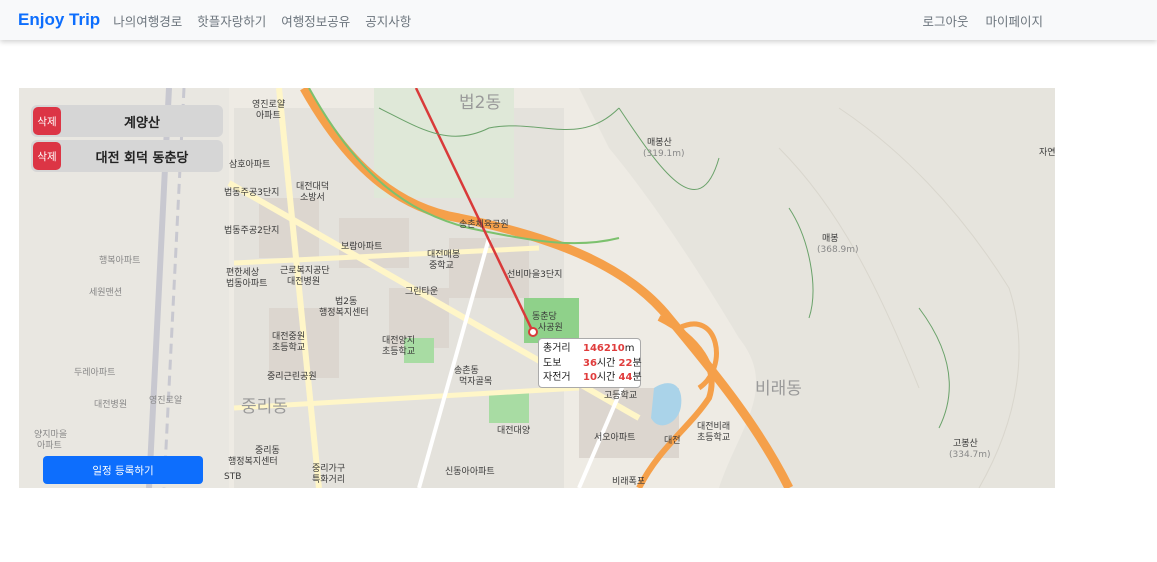 This screenshot has width=1157, height=562. I want to click on map-label-place: 법동주공2단지, so click(252, 231).